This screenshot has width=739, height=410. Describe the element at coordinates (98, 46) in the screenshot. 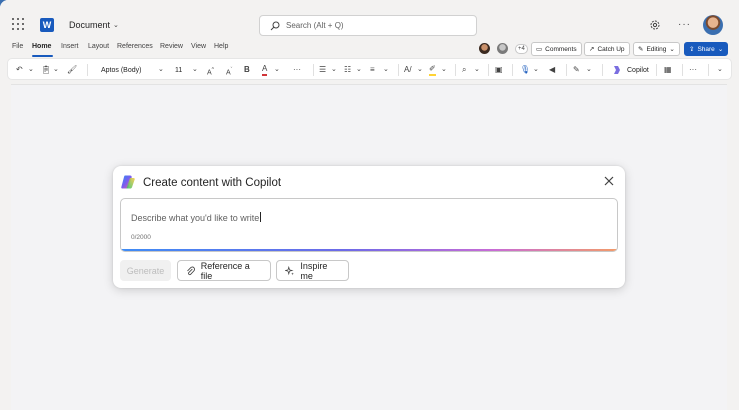

I see `tab-layout: Layout` at that location.